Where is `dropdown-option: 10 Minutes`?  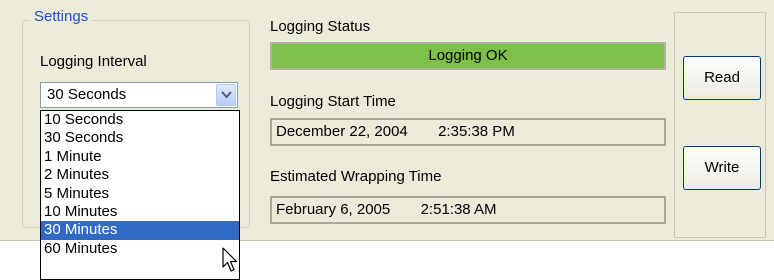
dropdown-option: 10 Minutes is located at coordinates (140, 212).